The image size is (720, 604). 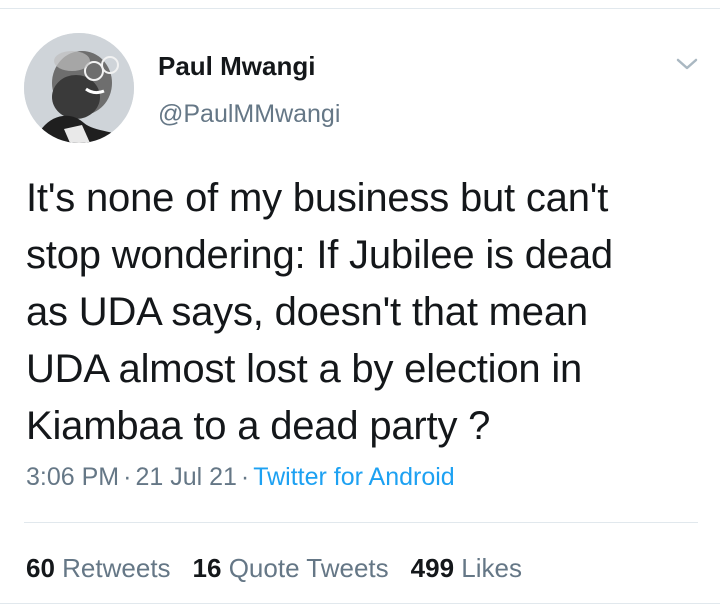 What do you see at coordinates (116, 568) in the screenshot?
I see `retweets-label: Retweets` at bounding box center [116, 568].